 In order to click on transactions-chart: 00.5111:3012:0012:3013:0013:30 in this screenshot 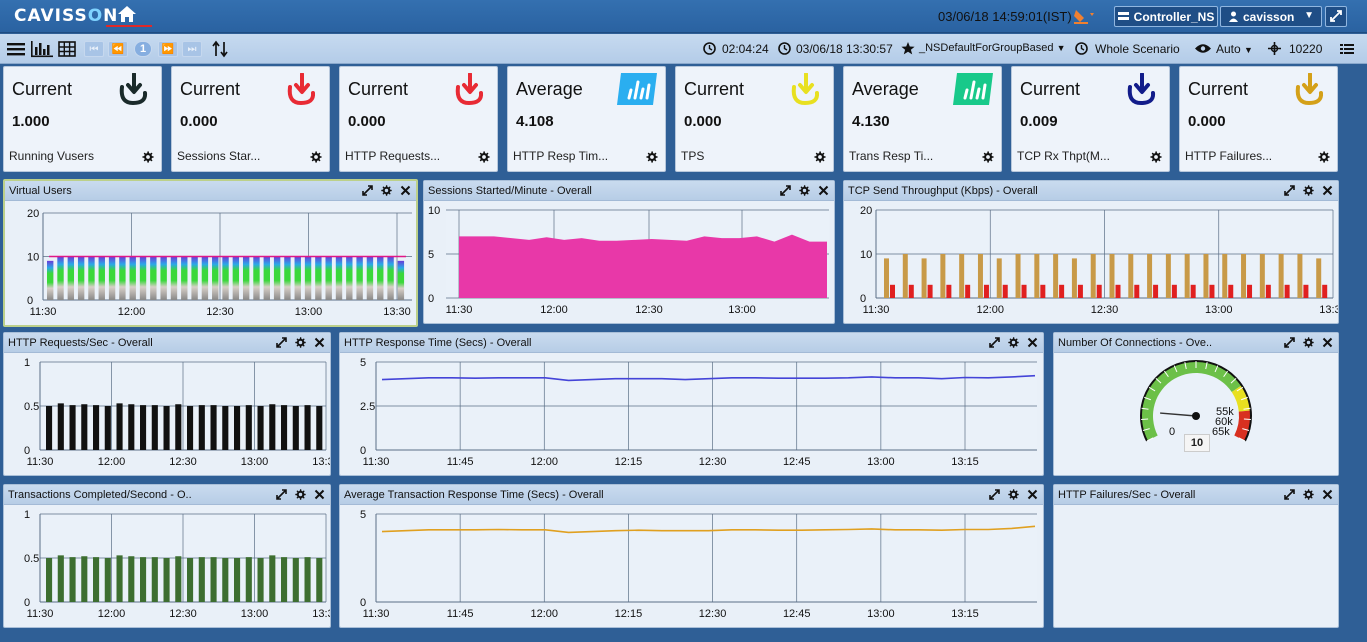, I will do `click(167, 566)`.